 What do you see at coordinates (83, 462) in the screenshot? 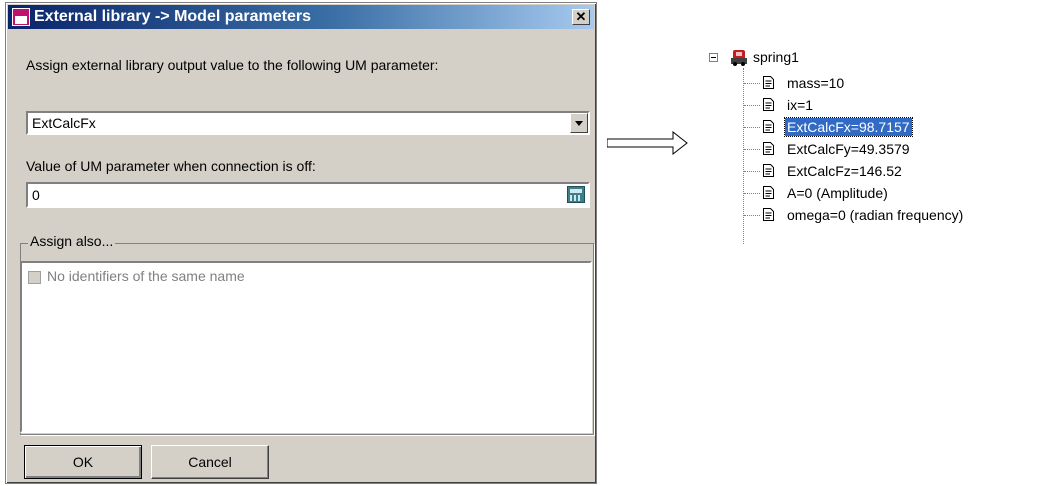
I see `ok-button: OK` at bounding box center [83, 462].